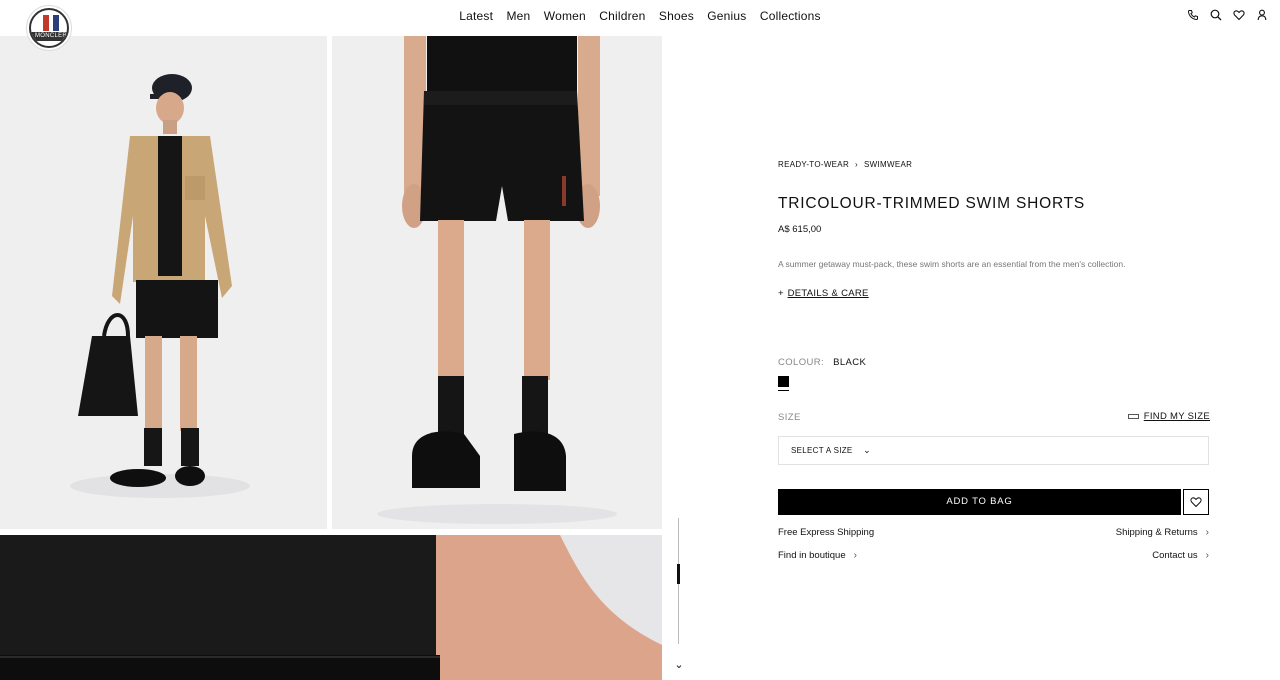 Image resolution: width=1280 pixels, height=680 pixels. I want to click on plus-icon: +, so click(781, 293).